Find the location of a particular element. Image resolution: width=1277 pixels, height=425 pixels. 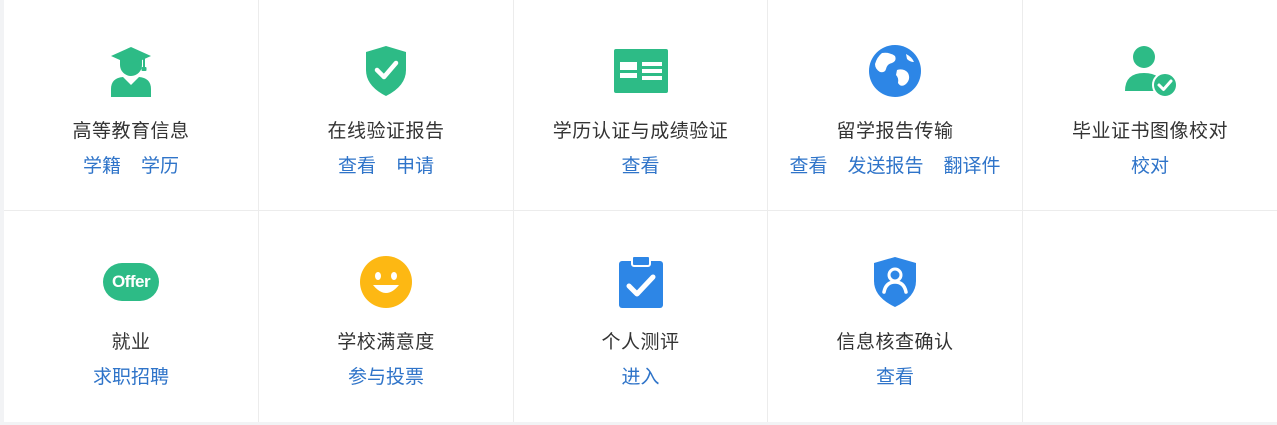

offer-icon: Offer is located at coordinates (131, 282).